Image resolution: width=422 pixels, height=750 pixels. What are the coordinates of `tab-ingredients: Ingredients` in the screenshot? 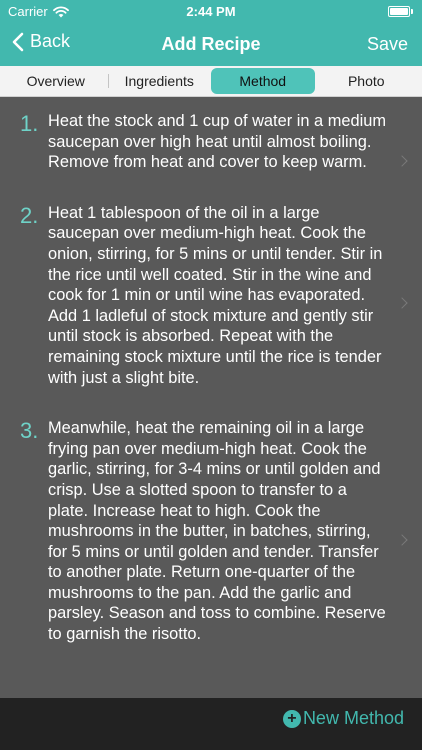 It's located at (159, 81).